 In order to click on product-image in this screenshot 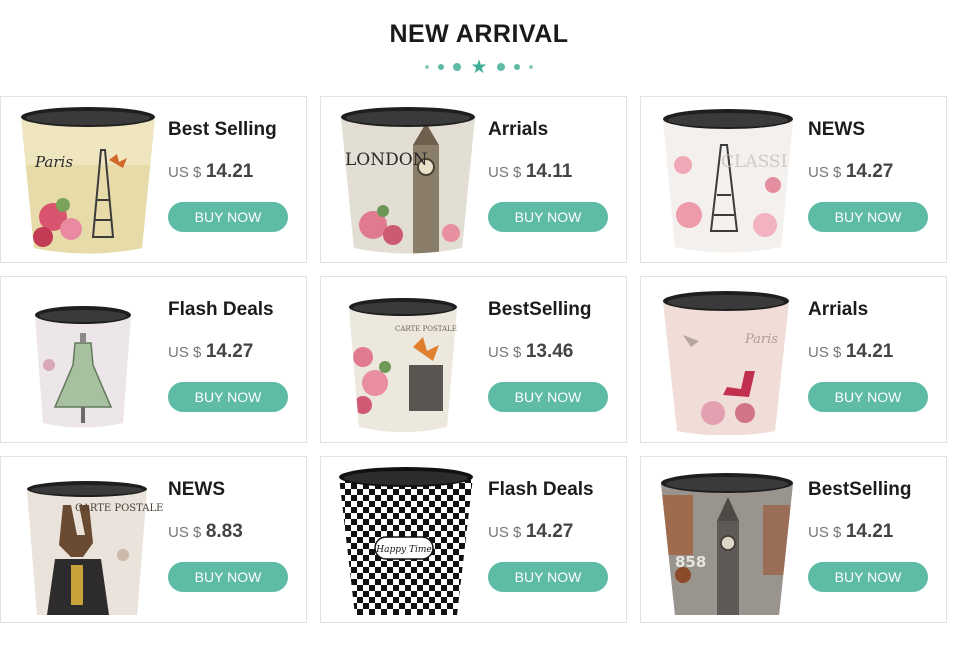, I will do `click(88, 360)`.